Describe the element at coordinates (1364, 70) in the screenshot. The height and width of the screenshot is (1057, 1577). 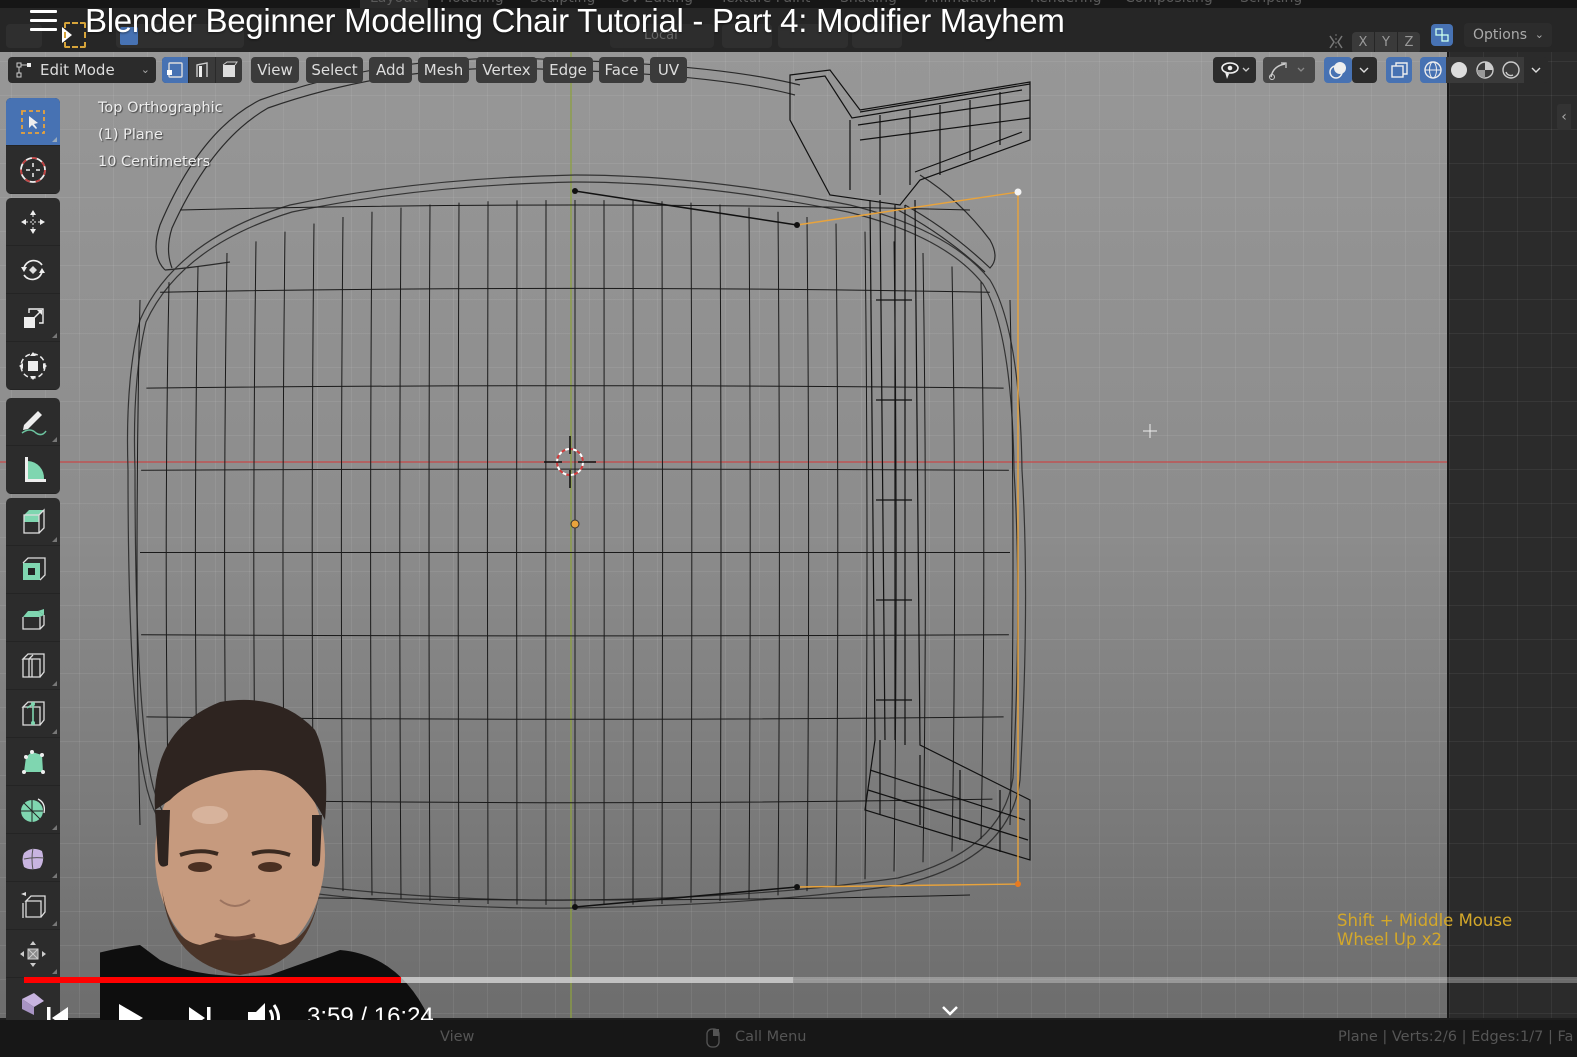
I see `overlays-dropdown` at that location.